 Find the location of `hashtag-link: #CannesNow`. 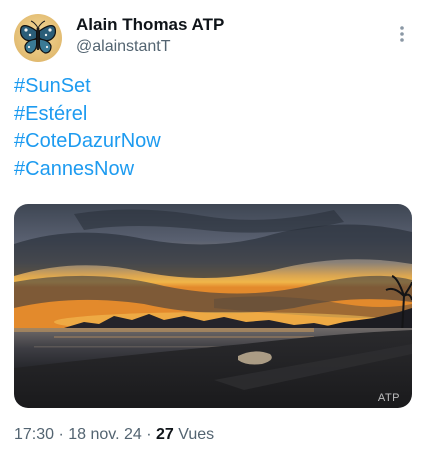

hashtag-link: #CannesNow is located at coordinates (87, 170).